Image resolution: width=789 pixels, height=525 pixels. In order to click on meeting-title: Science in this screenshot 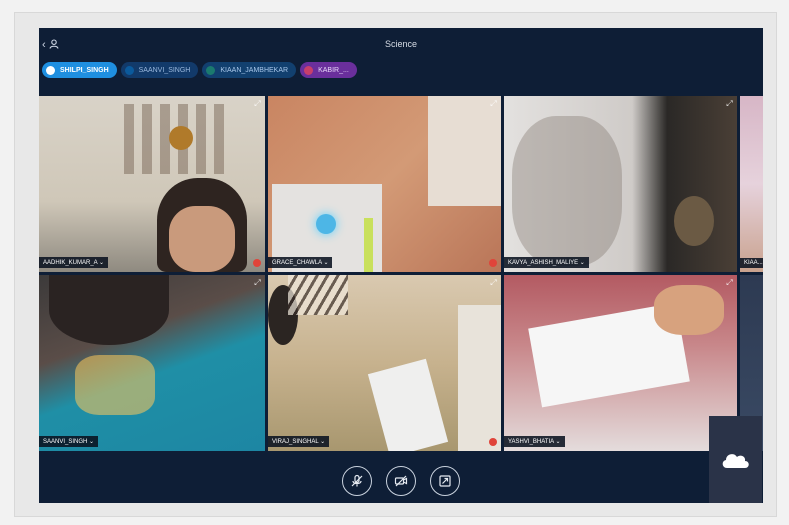, I will do `click(401, 44)`.